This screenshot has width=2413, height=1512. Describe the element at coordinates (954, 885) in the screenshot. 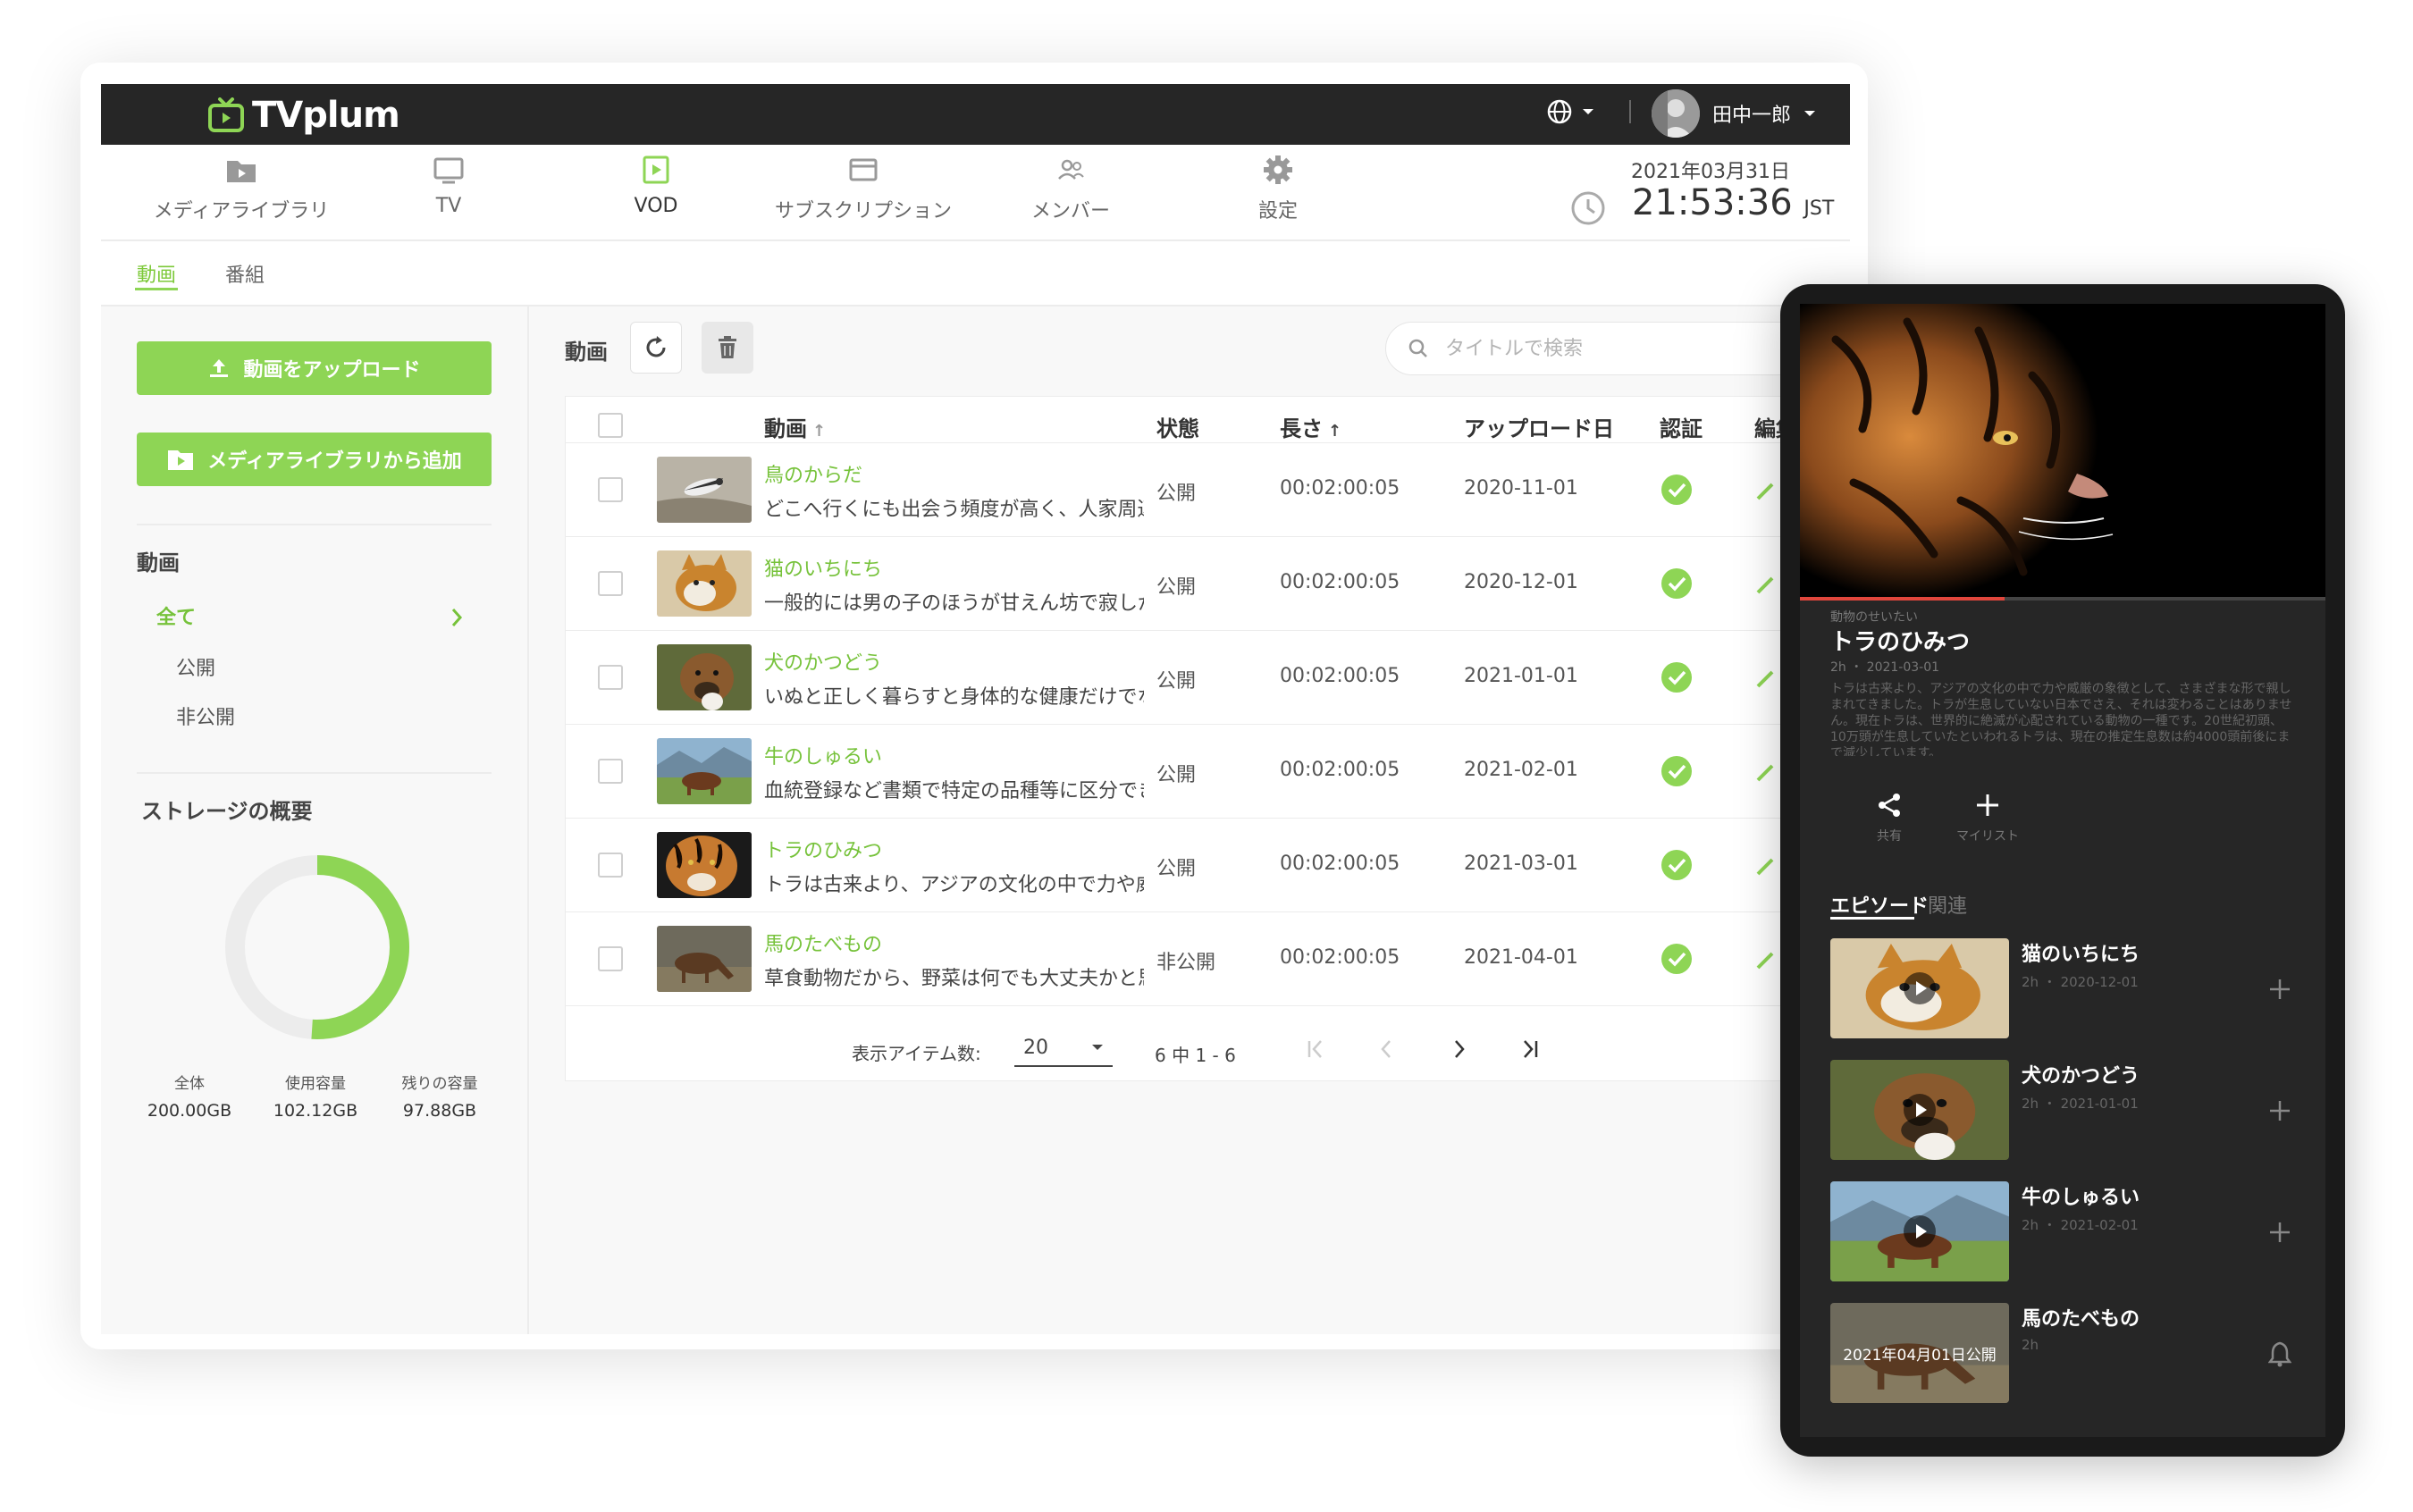

I see `video-description: トラは古来より、アジアの文化の中で力や威` at that location.